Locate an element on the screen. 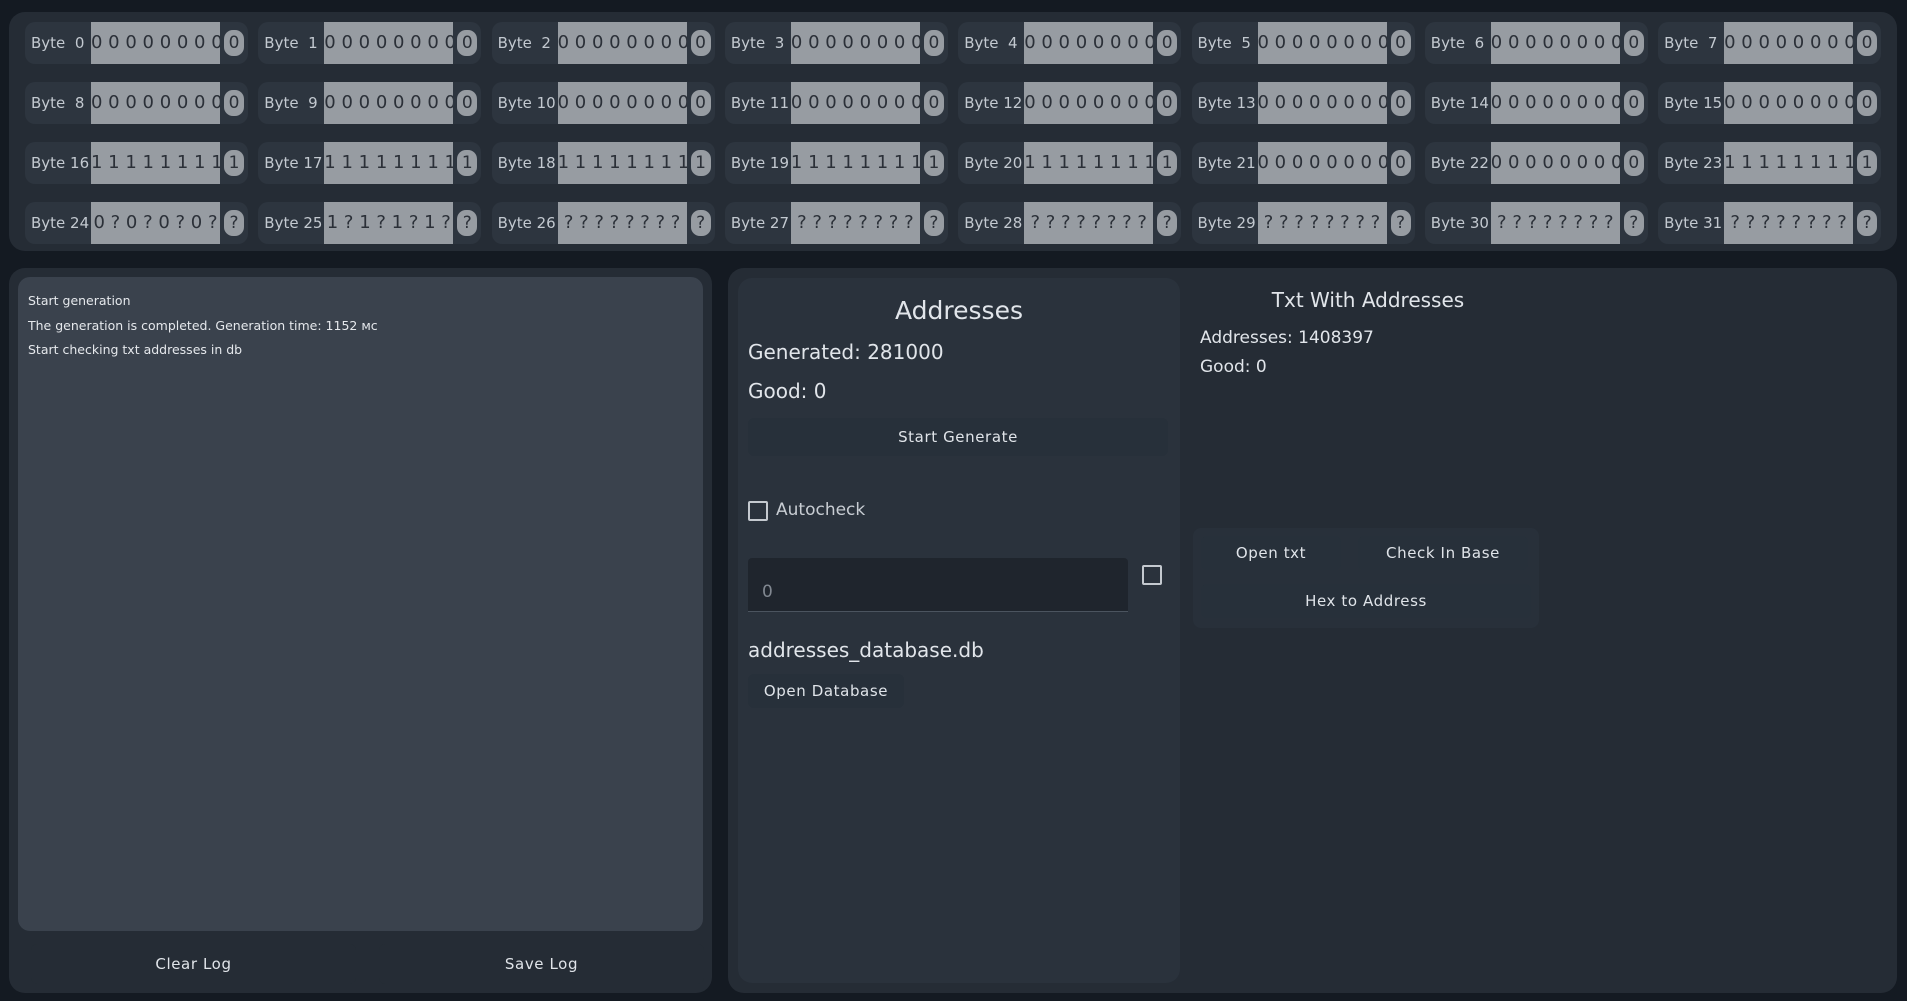 This screenshot has width=1907, height=1001. byte-cell: Byte 24 0 ? 0 ? 0 ? 0 ?? is located at coordinates (136, 223).